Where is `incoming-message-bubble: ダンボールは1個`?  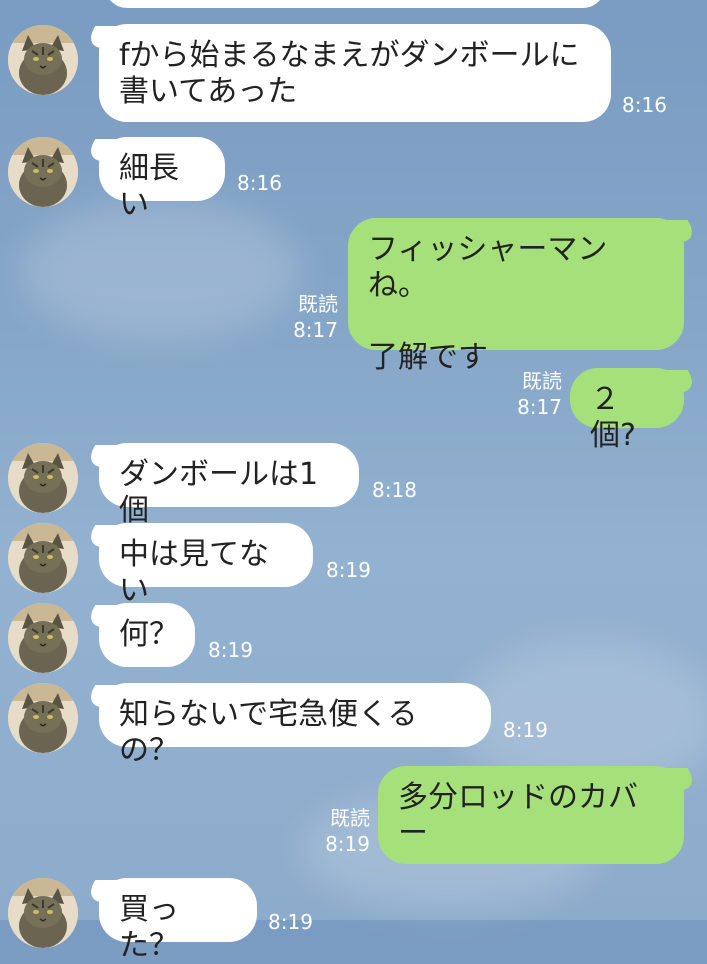 incoming-message-bubble: ダンボールは1個 is located at coordinates (229, 485).